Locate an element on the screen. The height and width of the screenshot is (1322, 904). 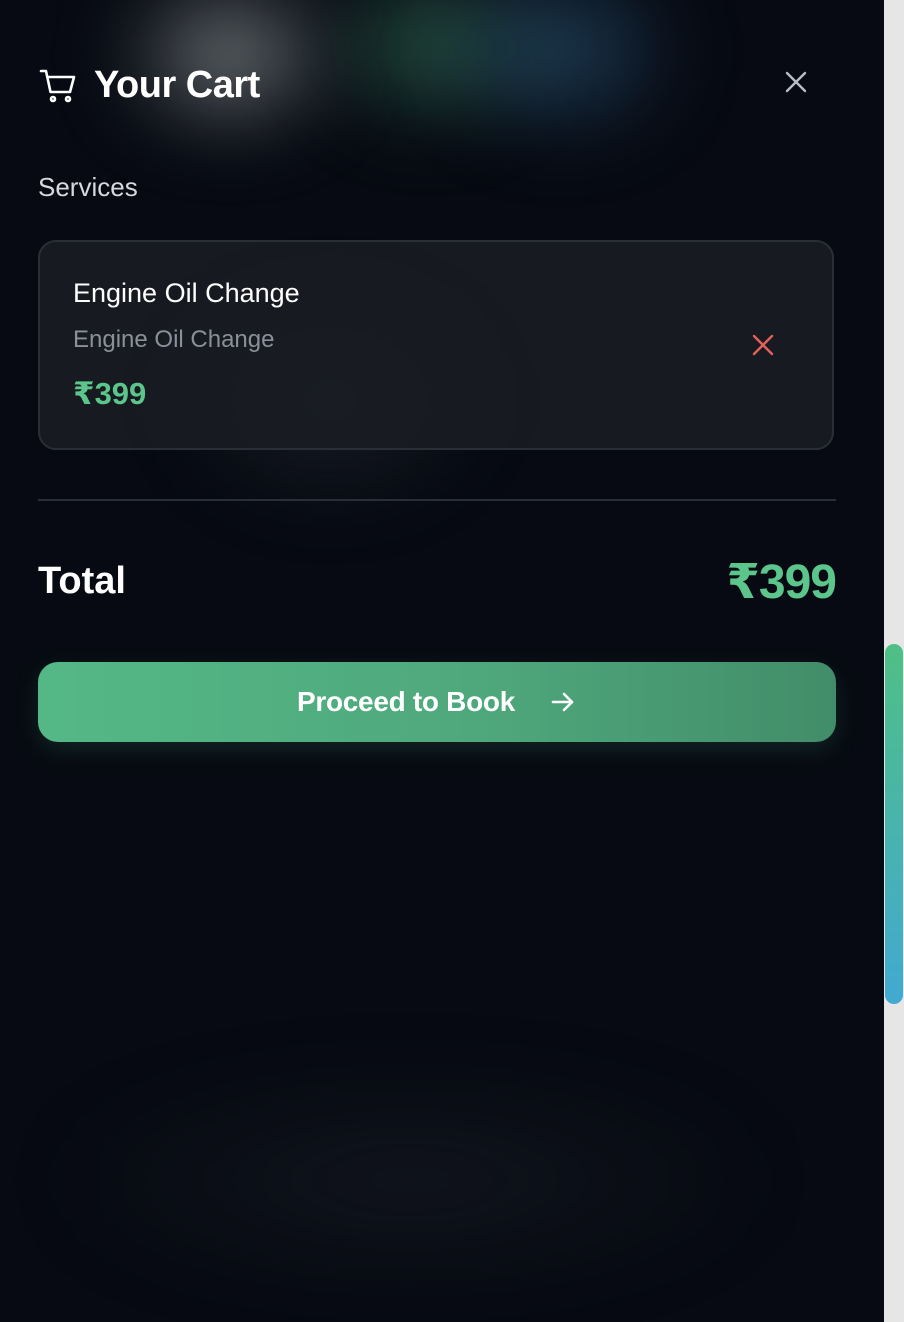
scrollbar-thumb is located at coordinates (894, 824).